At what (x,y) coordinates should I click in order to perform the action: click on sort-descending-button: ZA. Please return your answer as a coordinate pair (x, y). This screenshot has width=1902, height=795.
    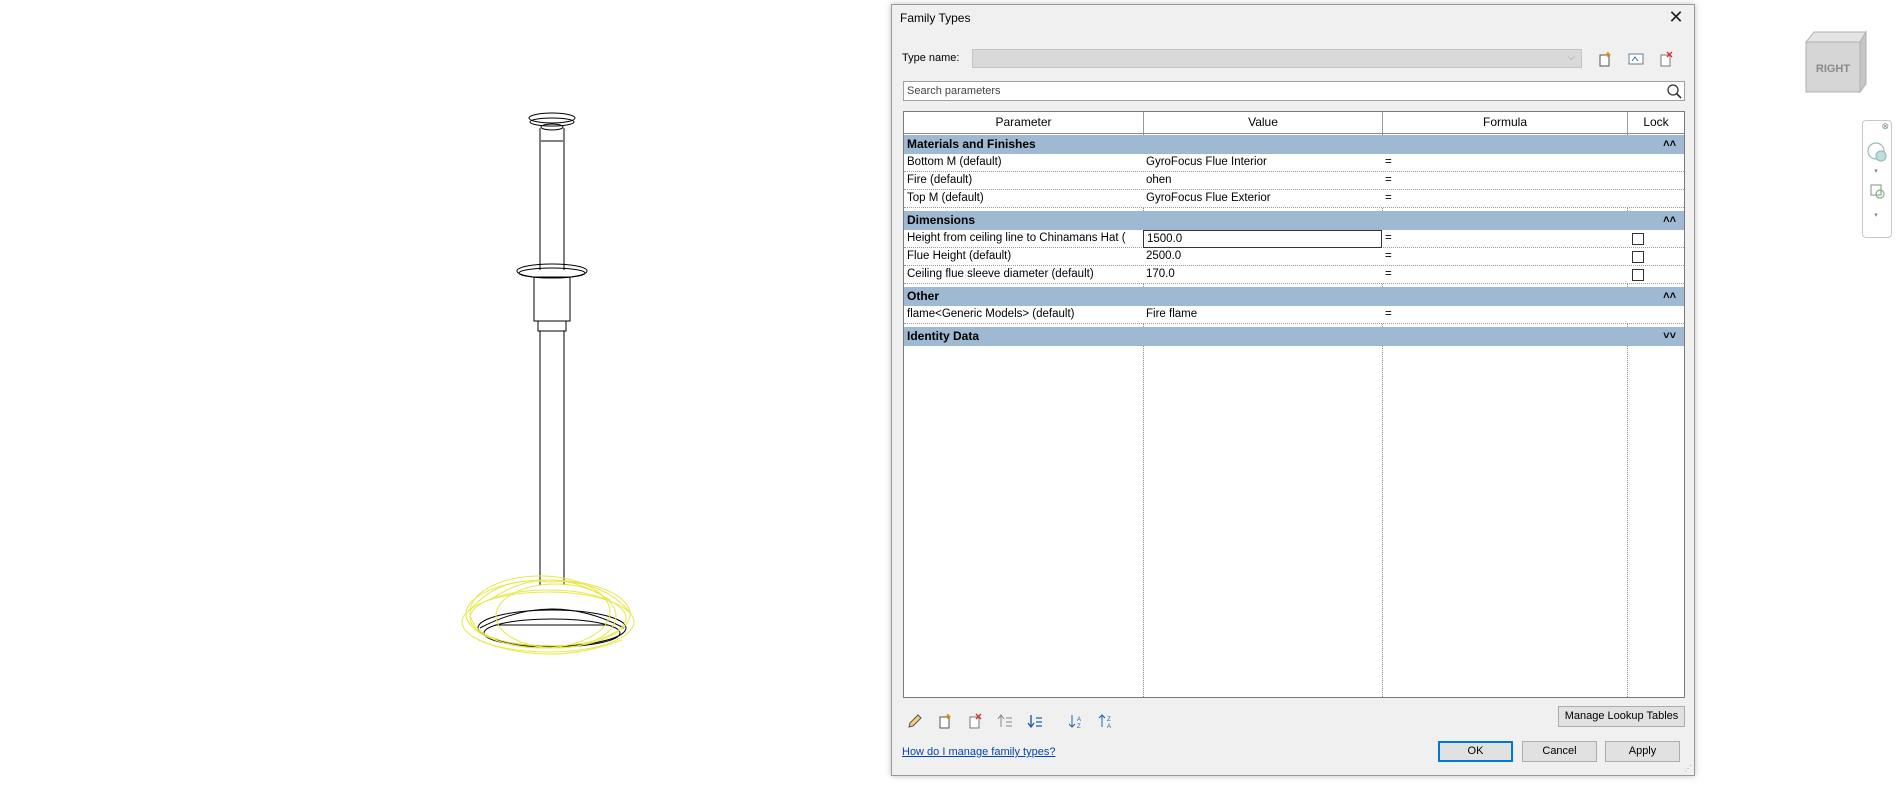
    Looking at the image, I should click on (1106, 721).